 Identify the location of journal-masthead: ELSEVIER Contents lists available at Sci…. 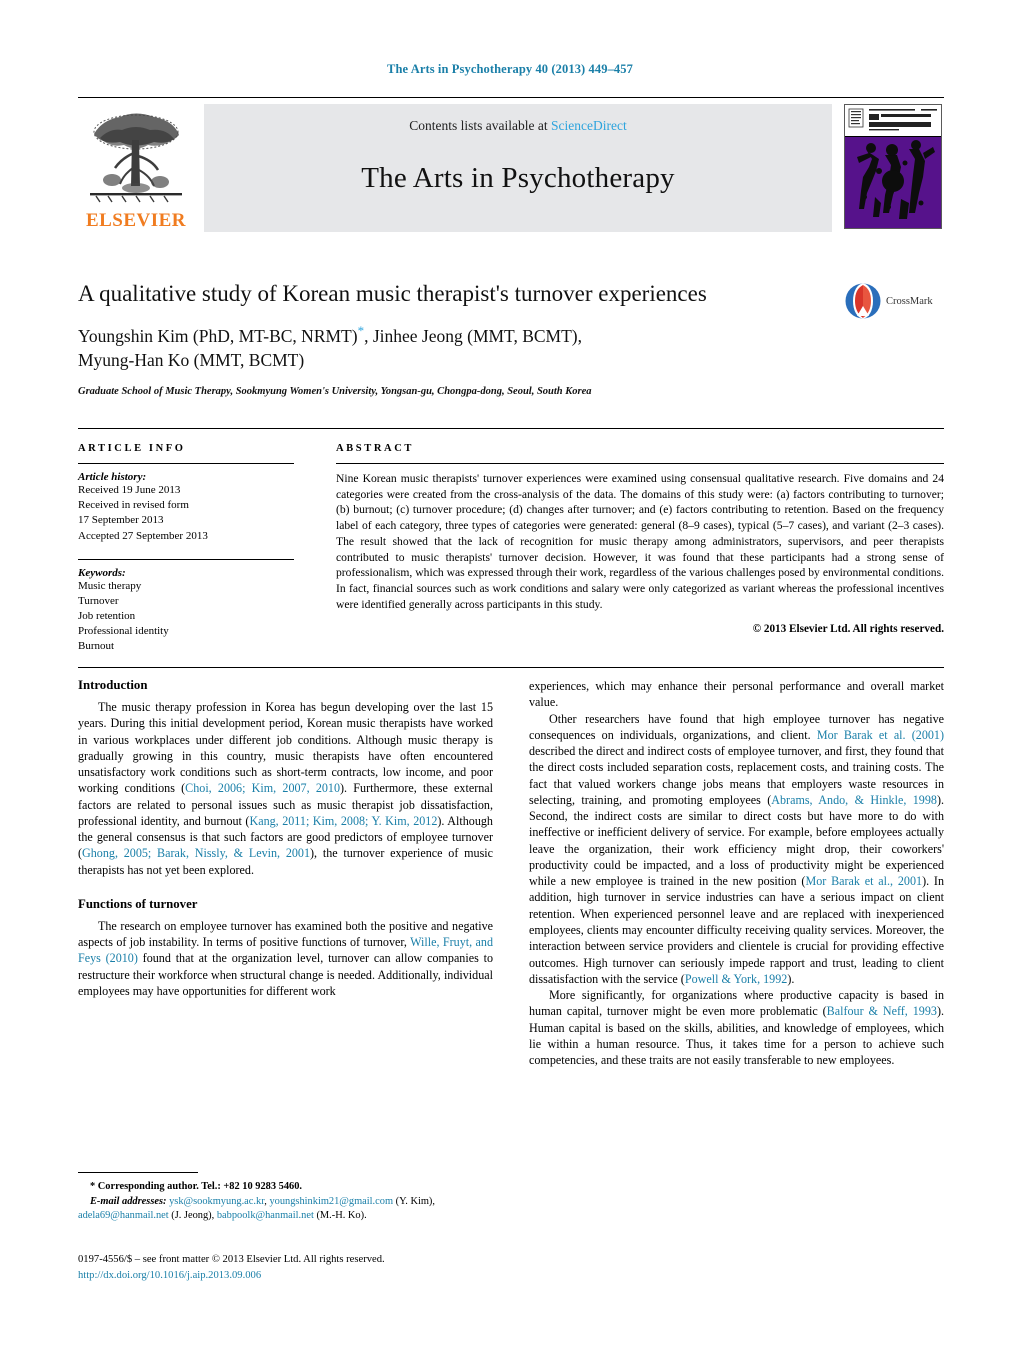
(511, 164).